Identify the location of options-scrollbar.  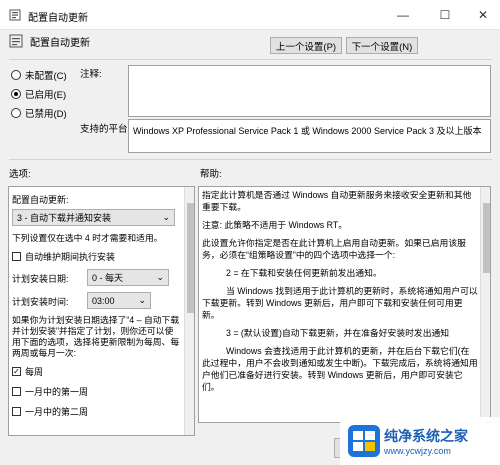
(189, 311).